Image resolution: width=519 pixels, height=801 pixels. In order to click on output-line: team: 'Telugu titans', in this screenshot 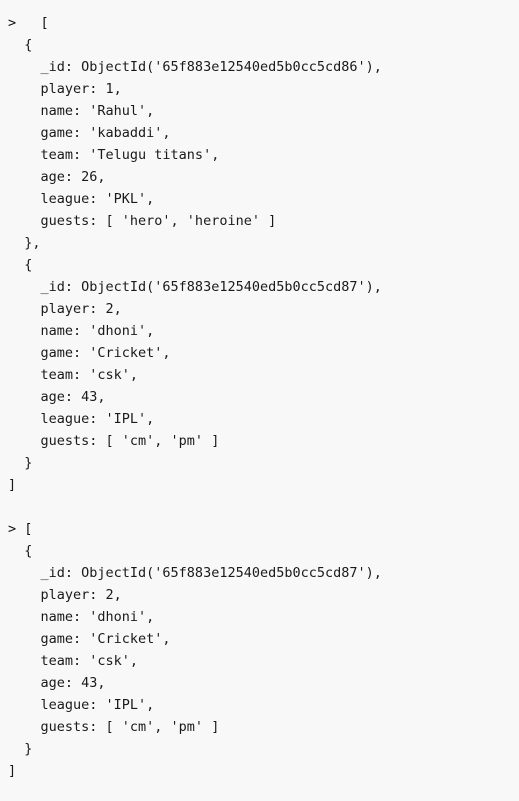, I will do `click(114, 155)`.